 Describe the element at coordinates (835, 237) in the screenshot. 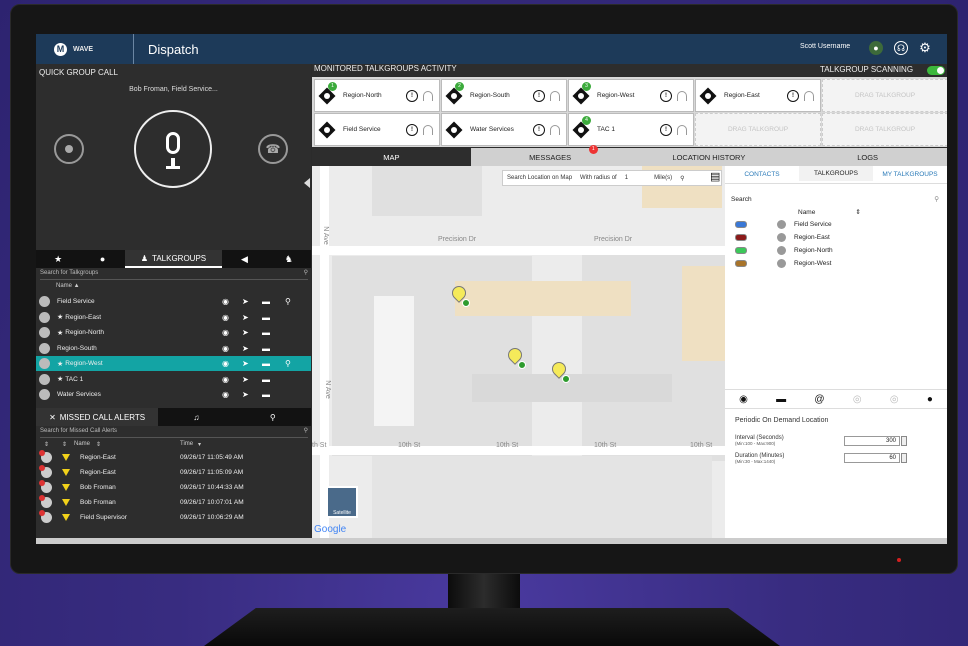

I see `contacts-talkgroup-row: Region-East` at that location.